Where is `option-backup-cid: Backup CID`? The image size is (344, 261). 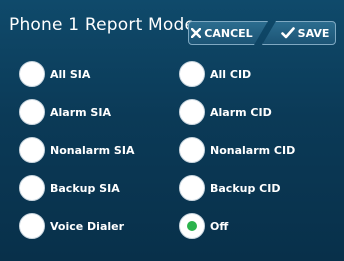 option-backup-cid: Backup CID is located at coordinates (229, 188).